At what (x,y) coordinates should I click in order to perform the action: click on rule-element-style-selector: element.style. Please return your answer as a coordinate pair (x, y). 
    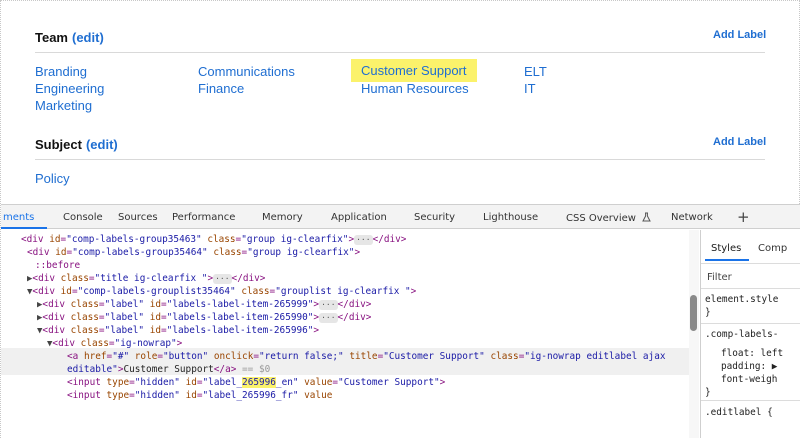
    Looking at the image, I should click on (741, 300).